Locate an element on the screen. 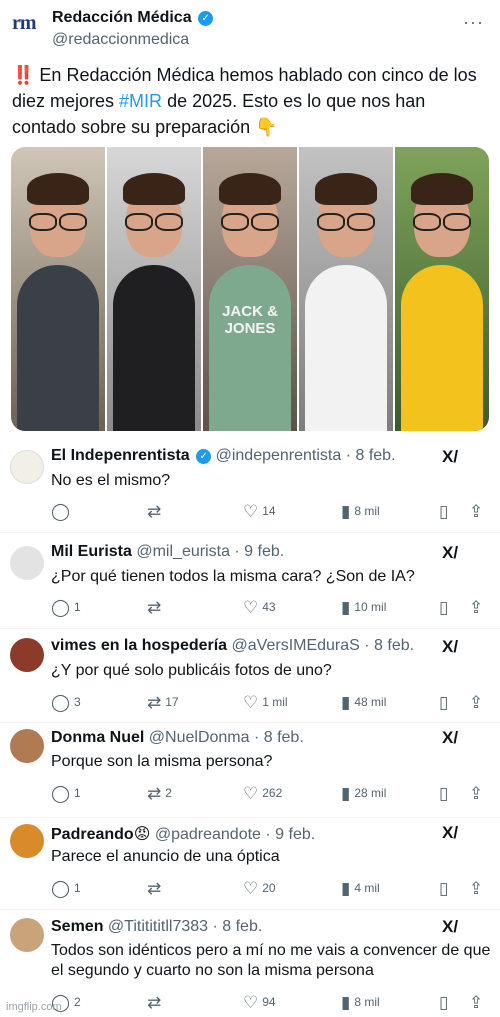  retweet-count: 2 is located at coordinates (168, 793).